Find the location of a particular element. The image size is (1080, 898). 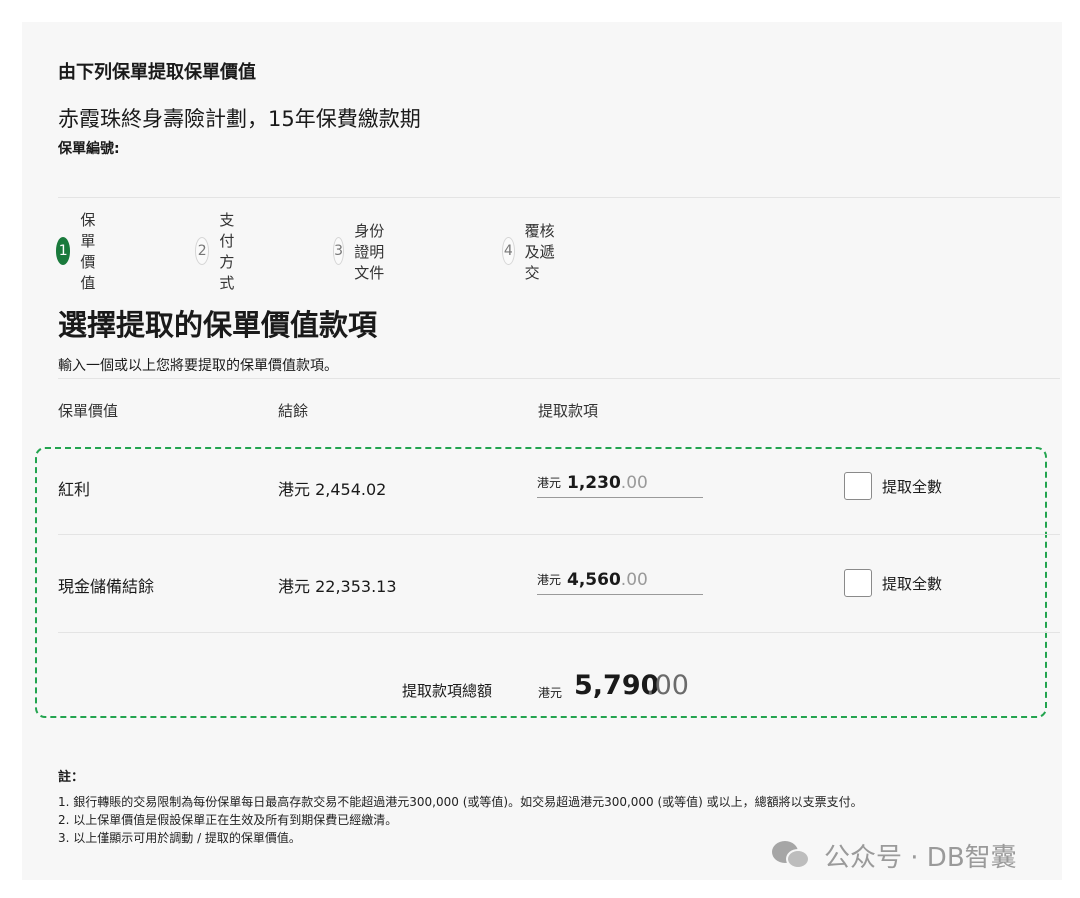

note-item: 2. 以上保單價值是假設保單正在生效及所有到期保費已經繳清。 is located at coordinates (228, 820).